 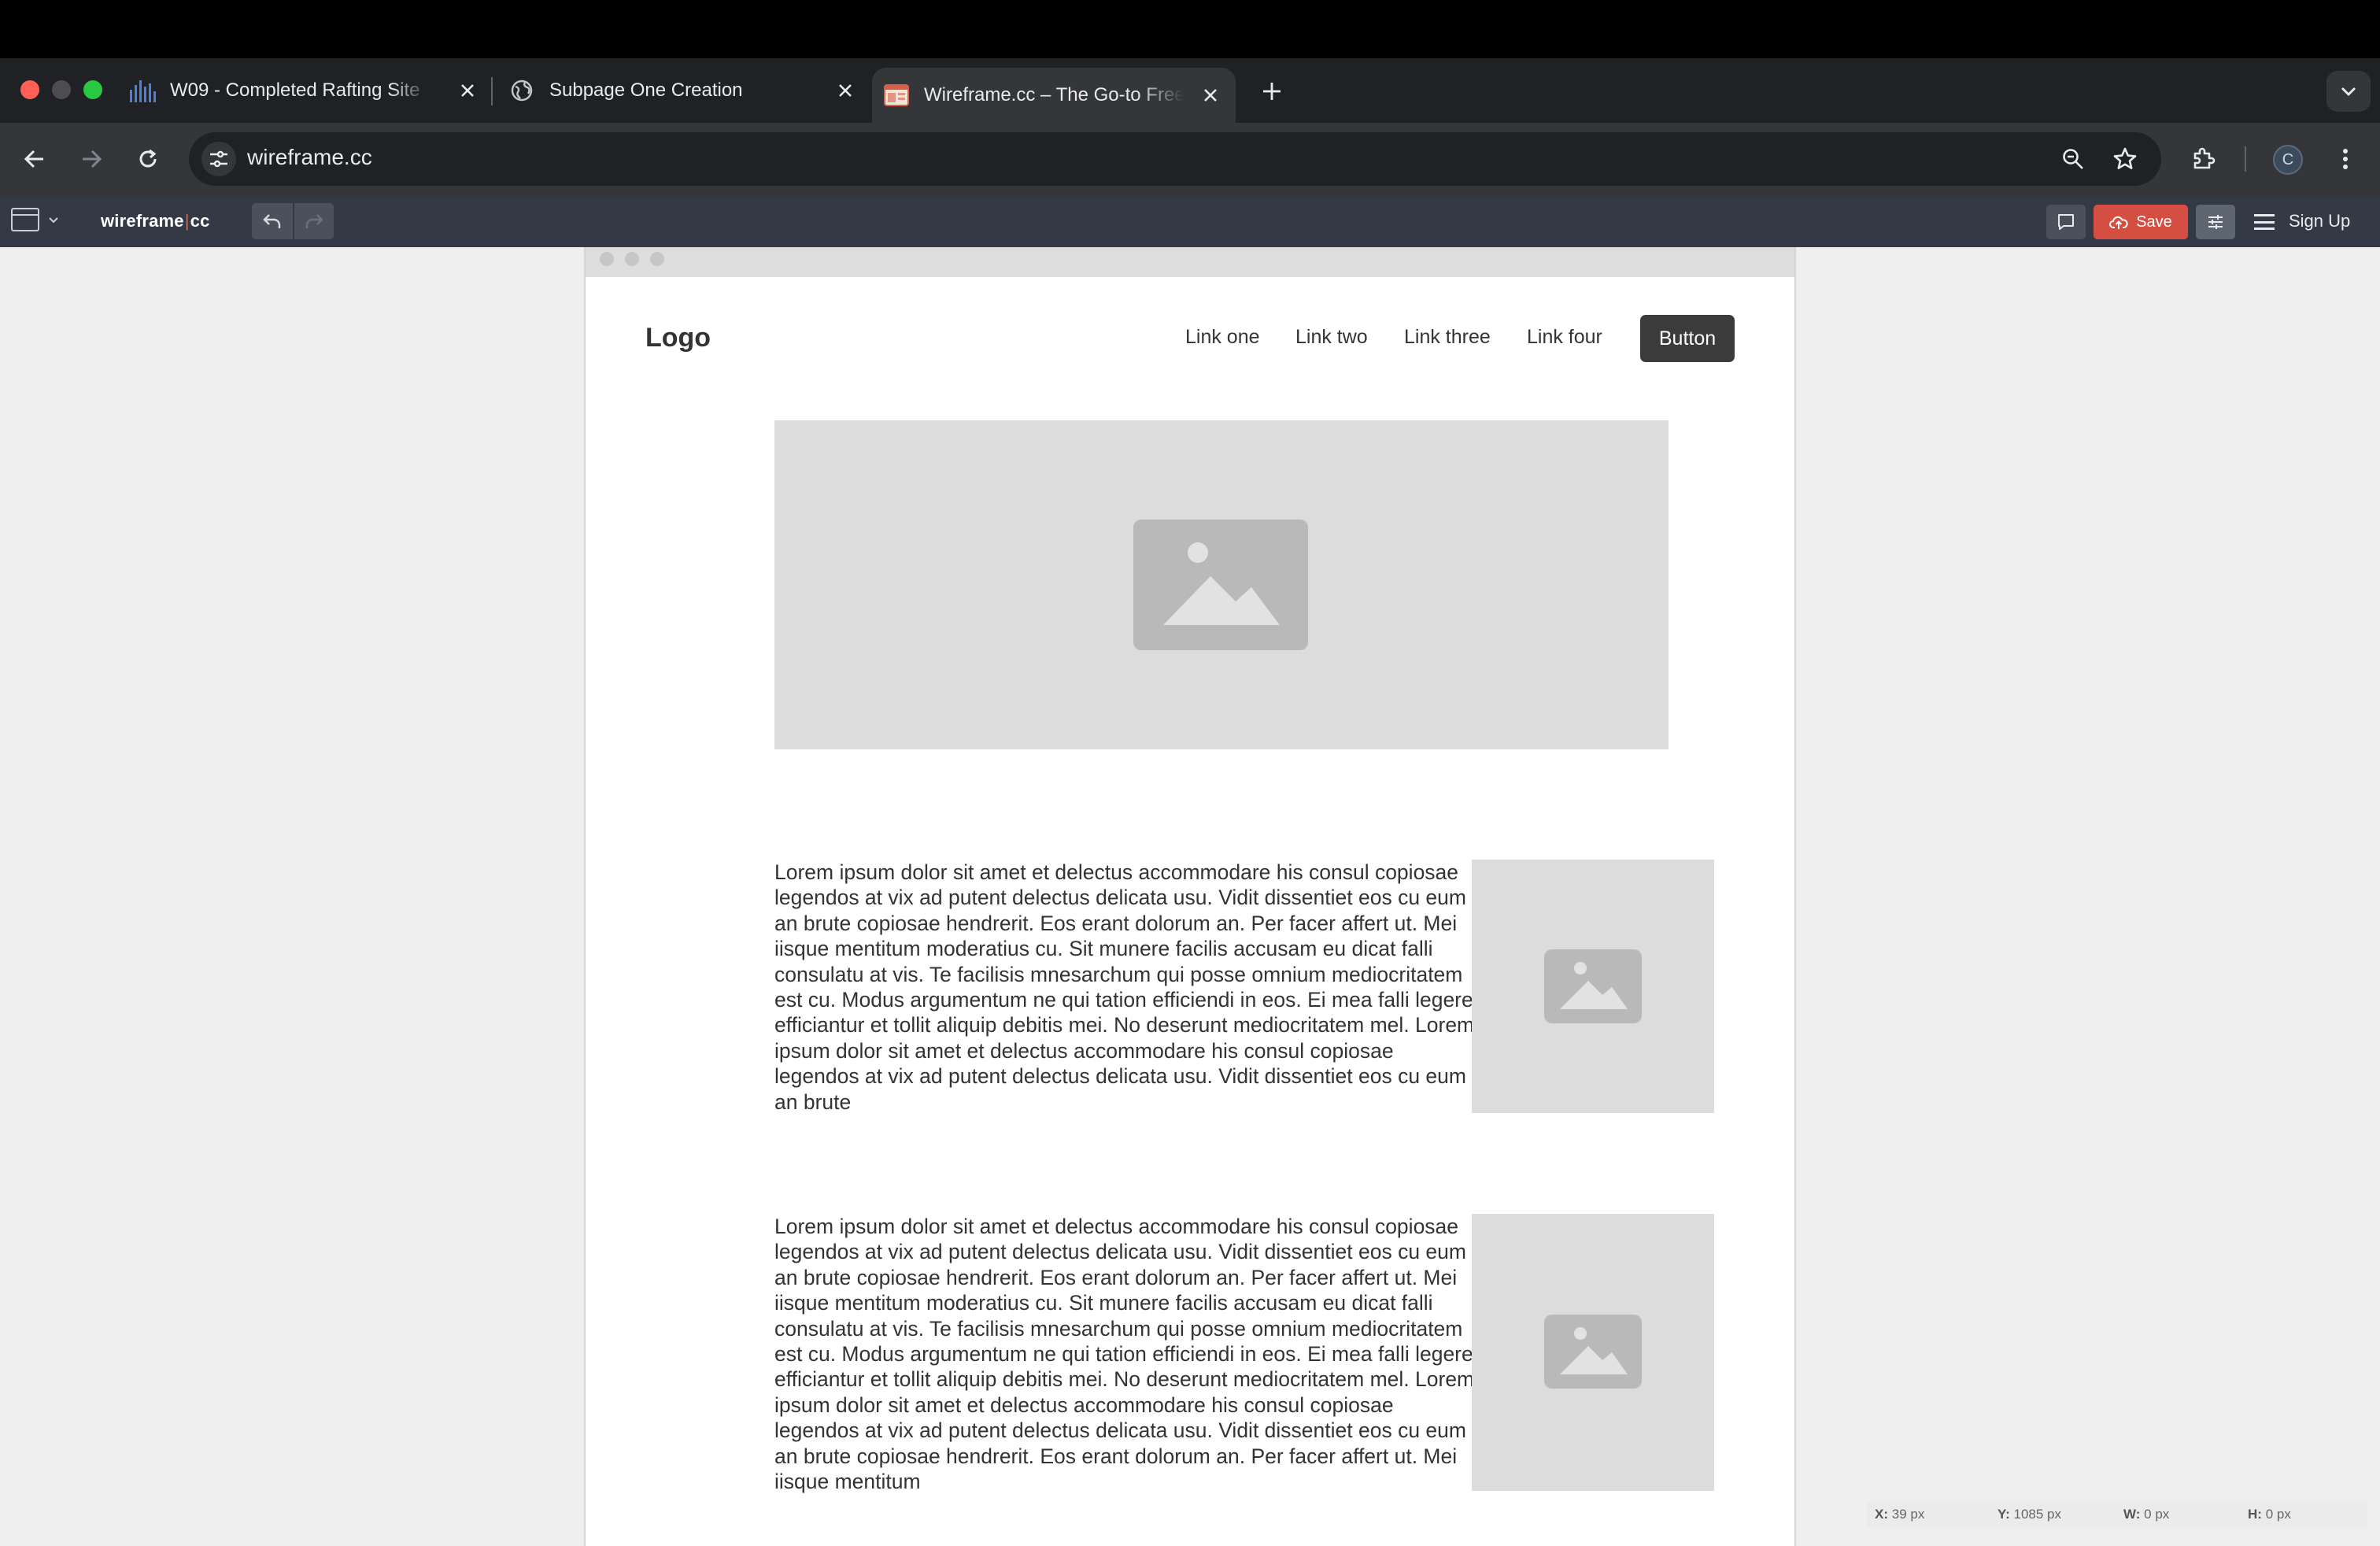 I want to click on height-readout: H: 0 px, so click(x=2269, y=1514).